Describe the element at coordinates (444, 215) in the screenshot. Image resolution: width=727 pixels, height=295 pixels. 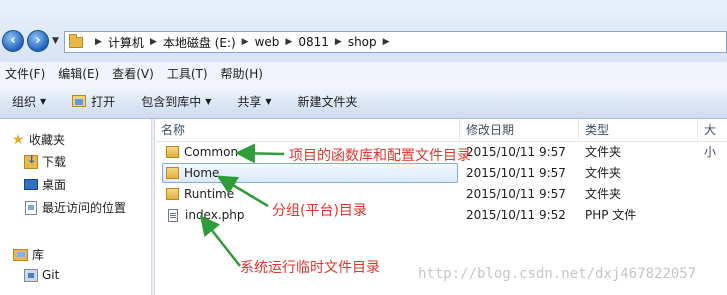
I see `file-row-index-php: index.php 2015/10/11 9:52 PHP 文件` at that location.